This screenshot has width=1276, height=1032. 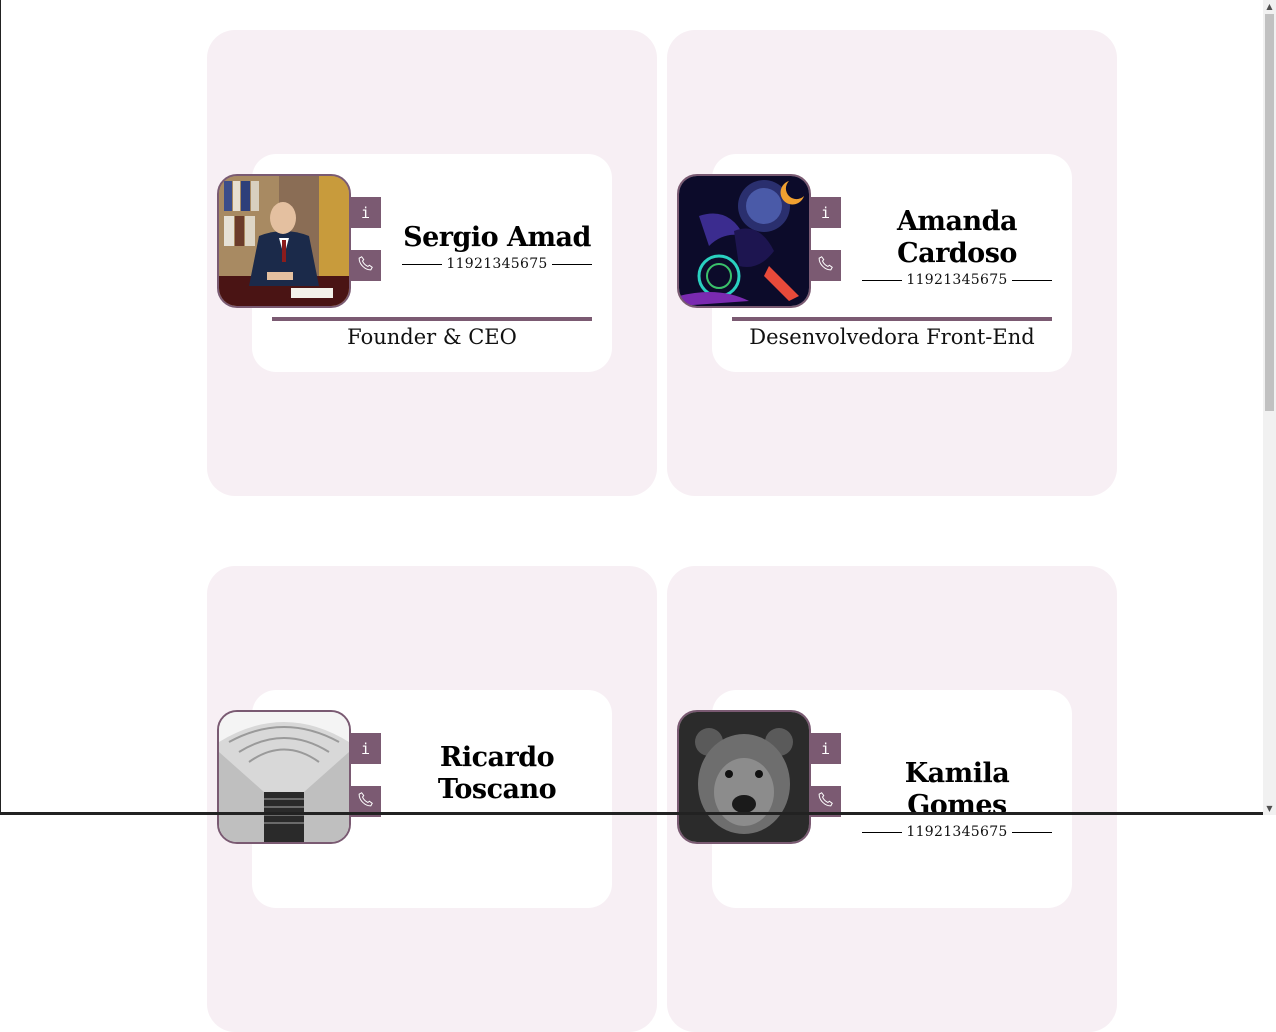 I want to click on profile-info: Sergio Amad 11921345675, so click(x=497, y=247).